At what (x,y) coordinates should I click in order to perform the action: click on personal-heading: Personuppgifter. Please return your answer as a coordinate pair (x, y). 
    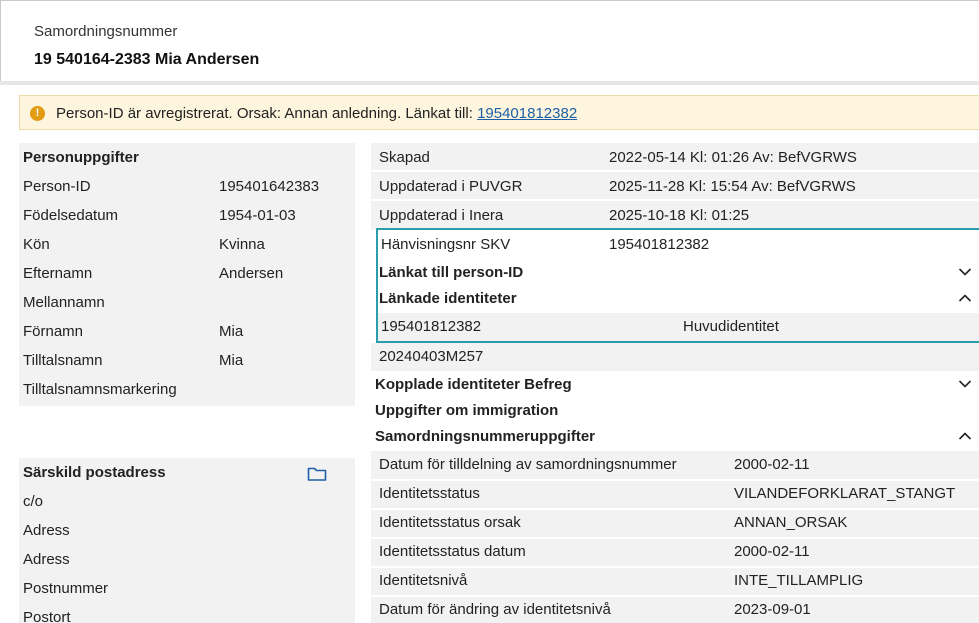
    Looking at the image, I should click on (81, 157).